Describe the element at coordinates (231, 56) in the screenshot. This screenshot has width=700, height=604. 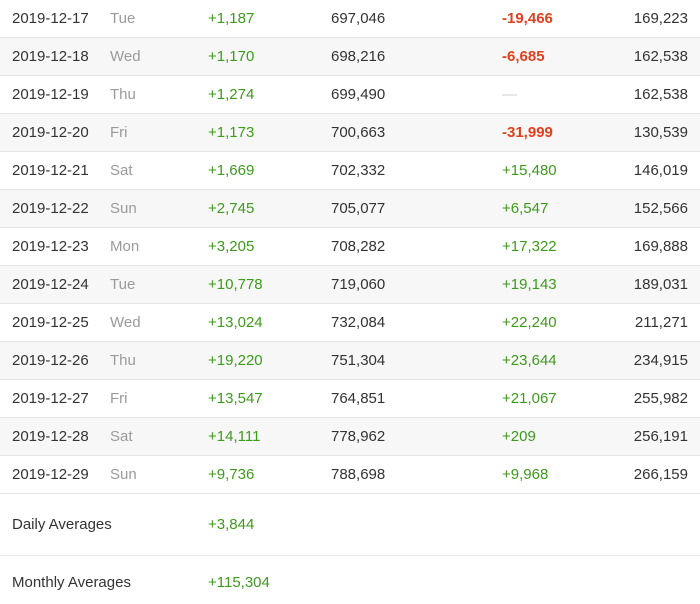
I see `daily-gain-cell: +1,170` at that location.